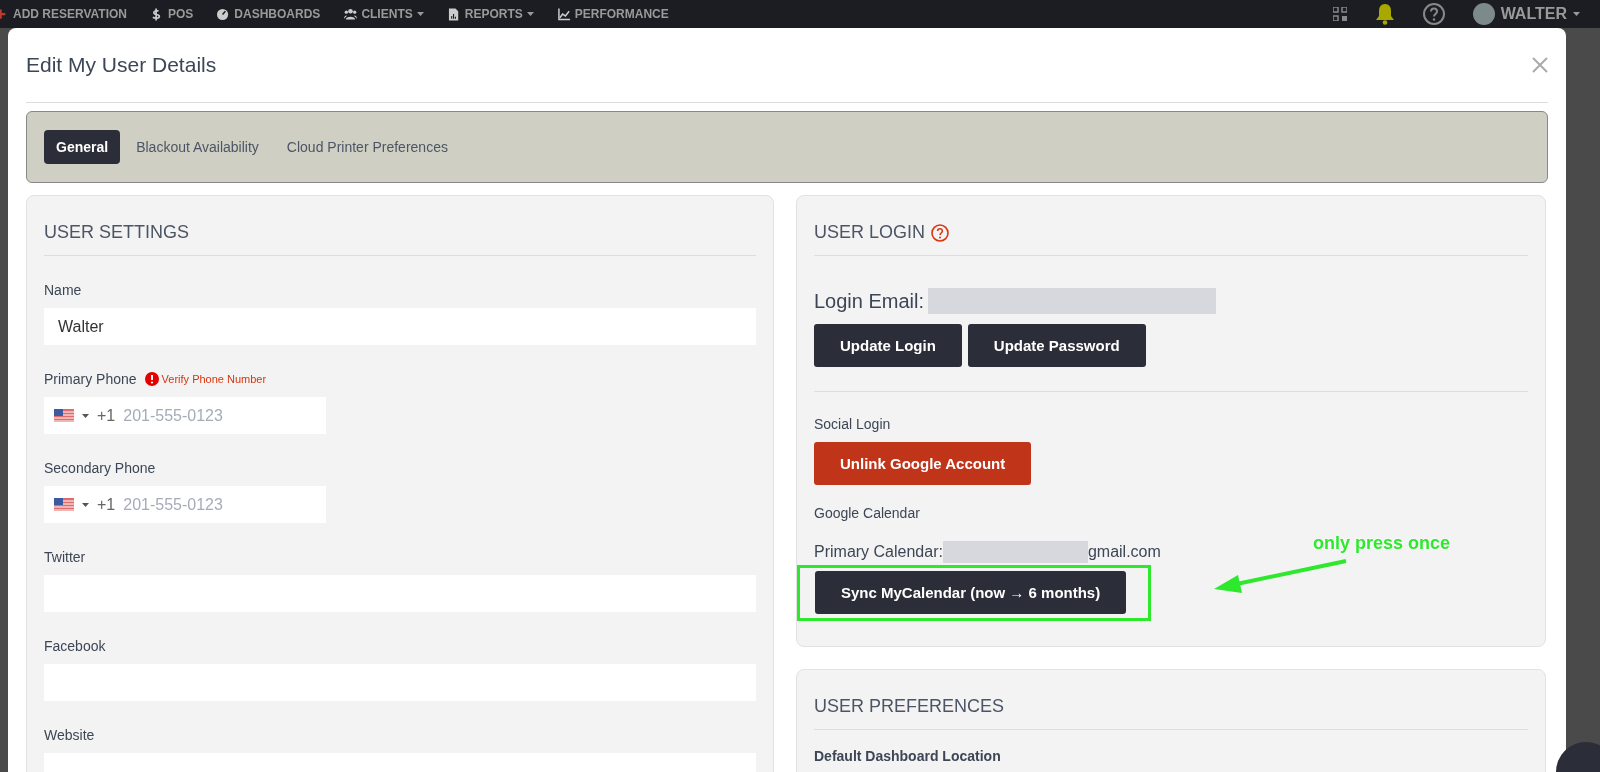  What do you see at coordinates (1124, 552) in the screenshot?
I see `calendar-email-domain: gmail.com` at bounding box center [1124, 552].